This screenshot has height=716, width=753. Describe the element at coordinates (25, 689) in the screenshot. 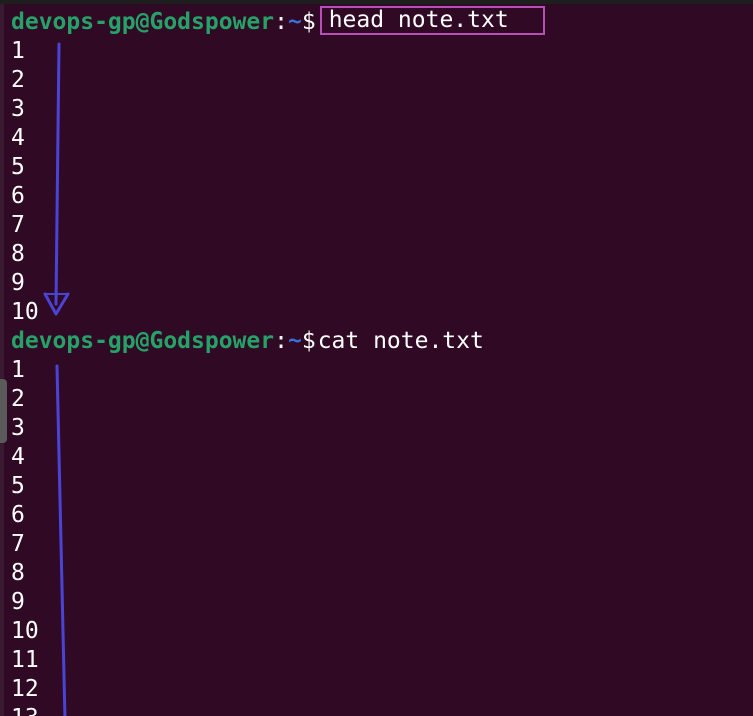

I see `output-line: 12` at that location.